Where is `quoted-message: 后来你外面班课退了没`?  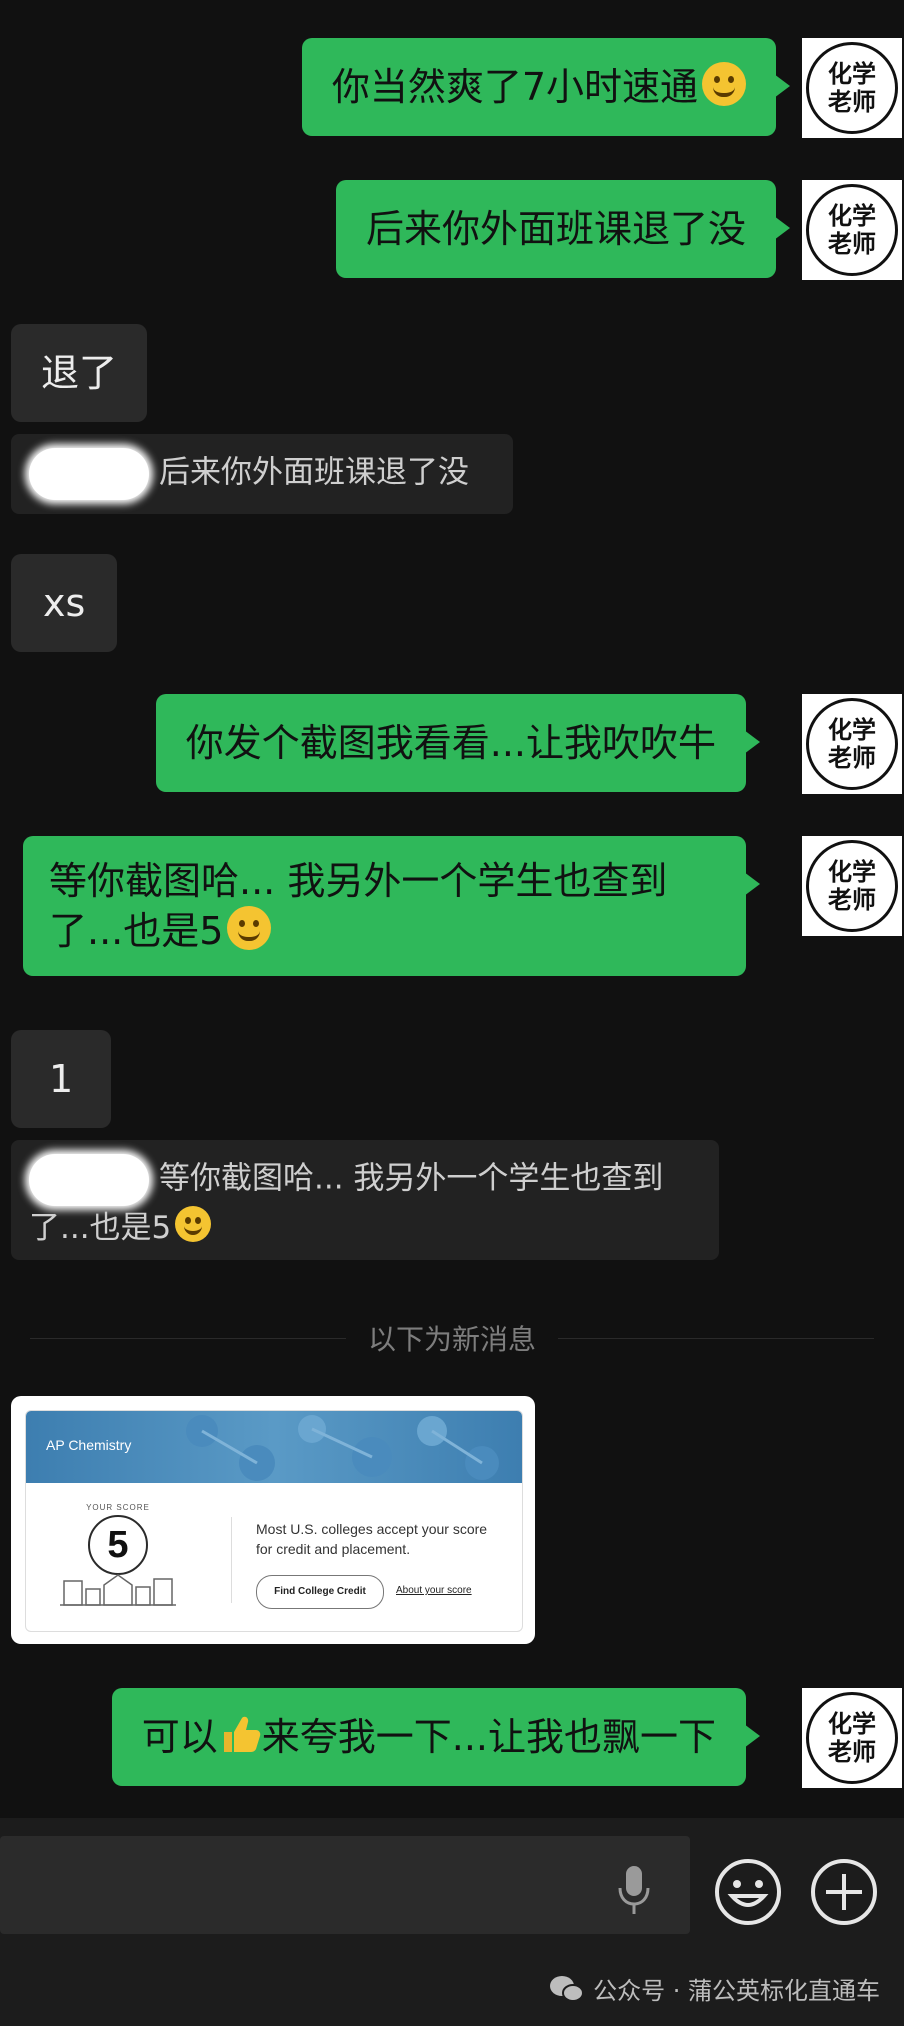
quoted-message: 后来你外面班课退了没 is located at coordinates (262, 474).